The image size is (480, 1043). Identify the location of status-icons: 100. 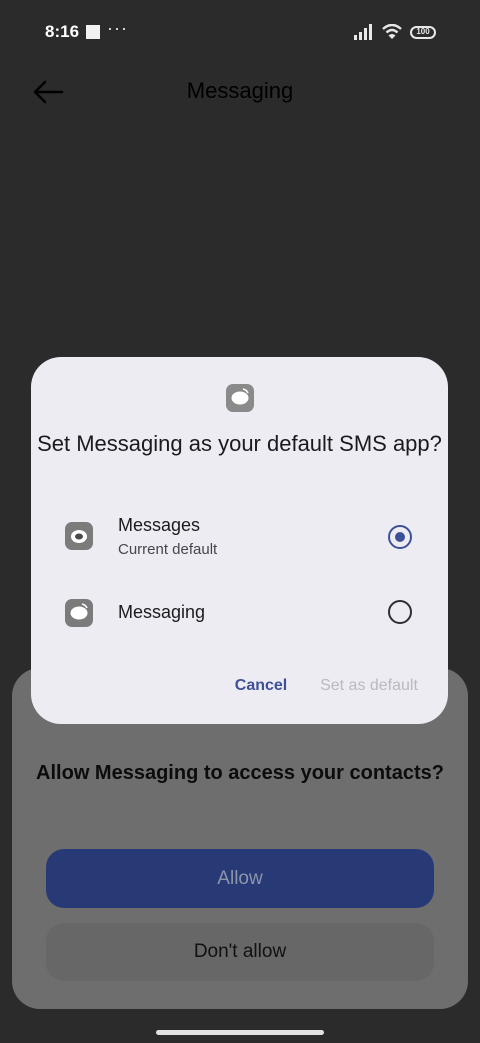
(395, 32).